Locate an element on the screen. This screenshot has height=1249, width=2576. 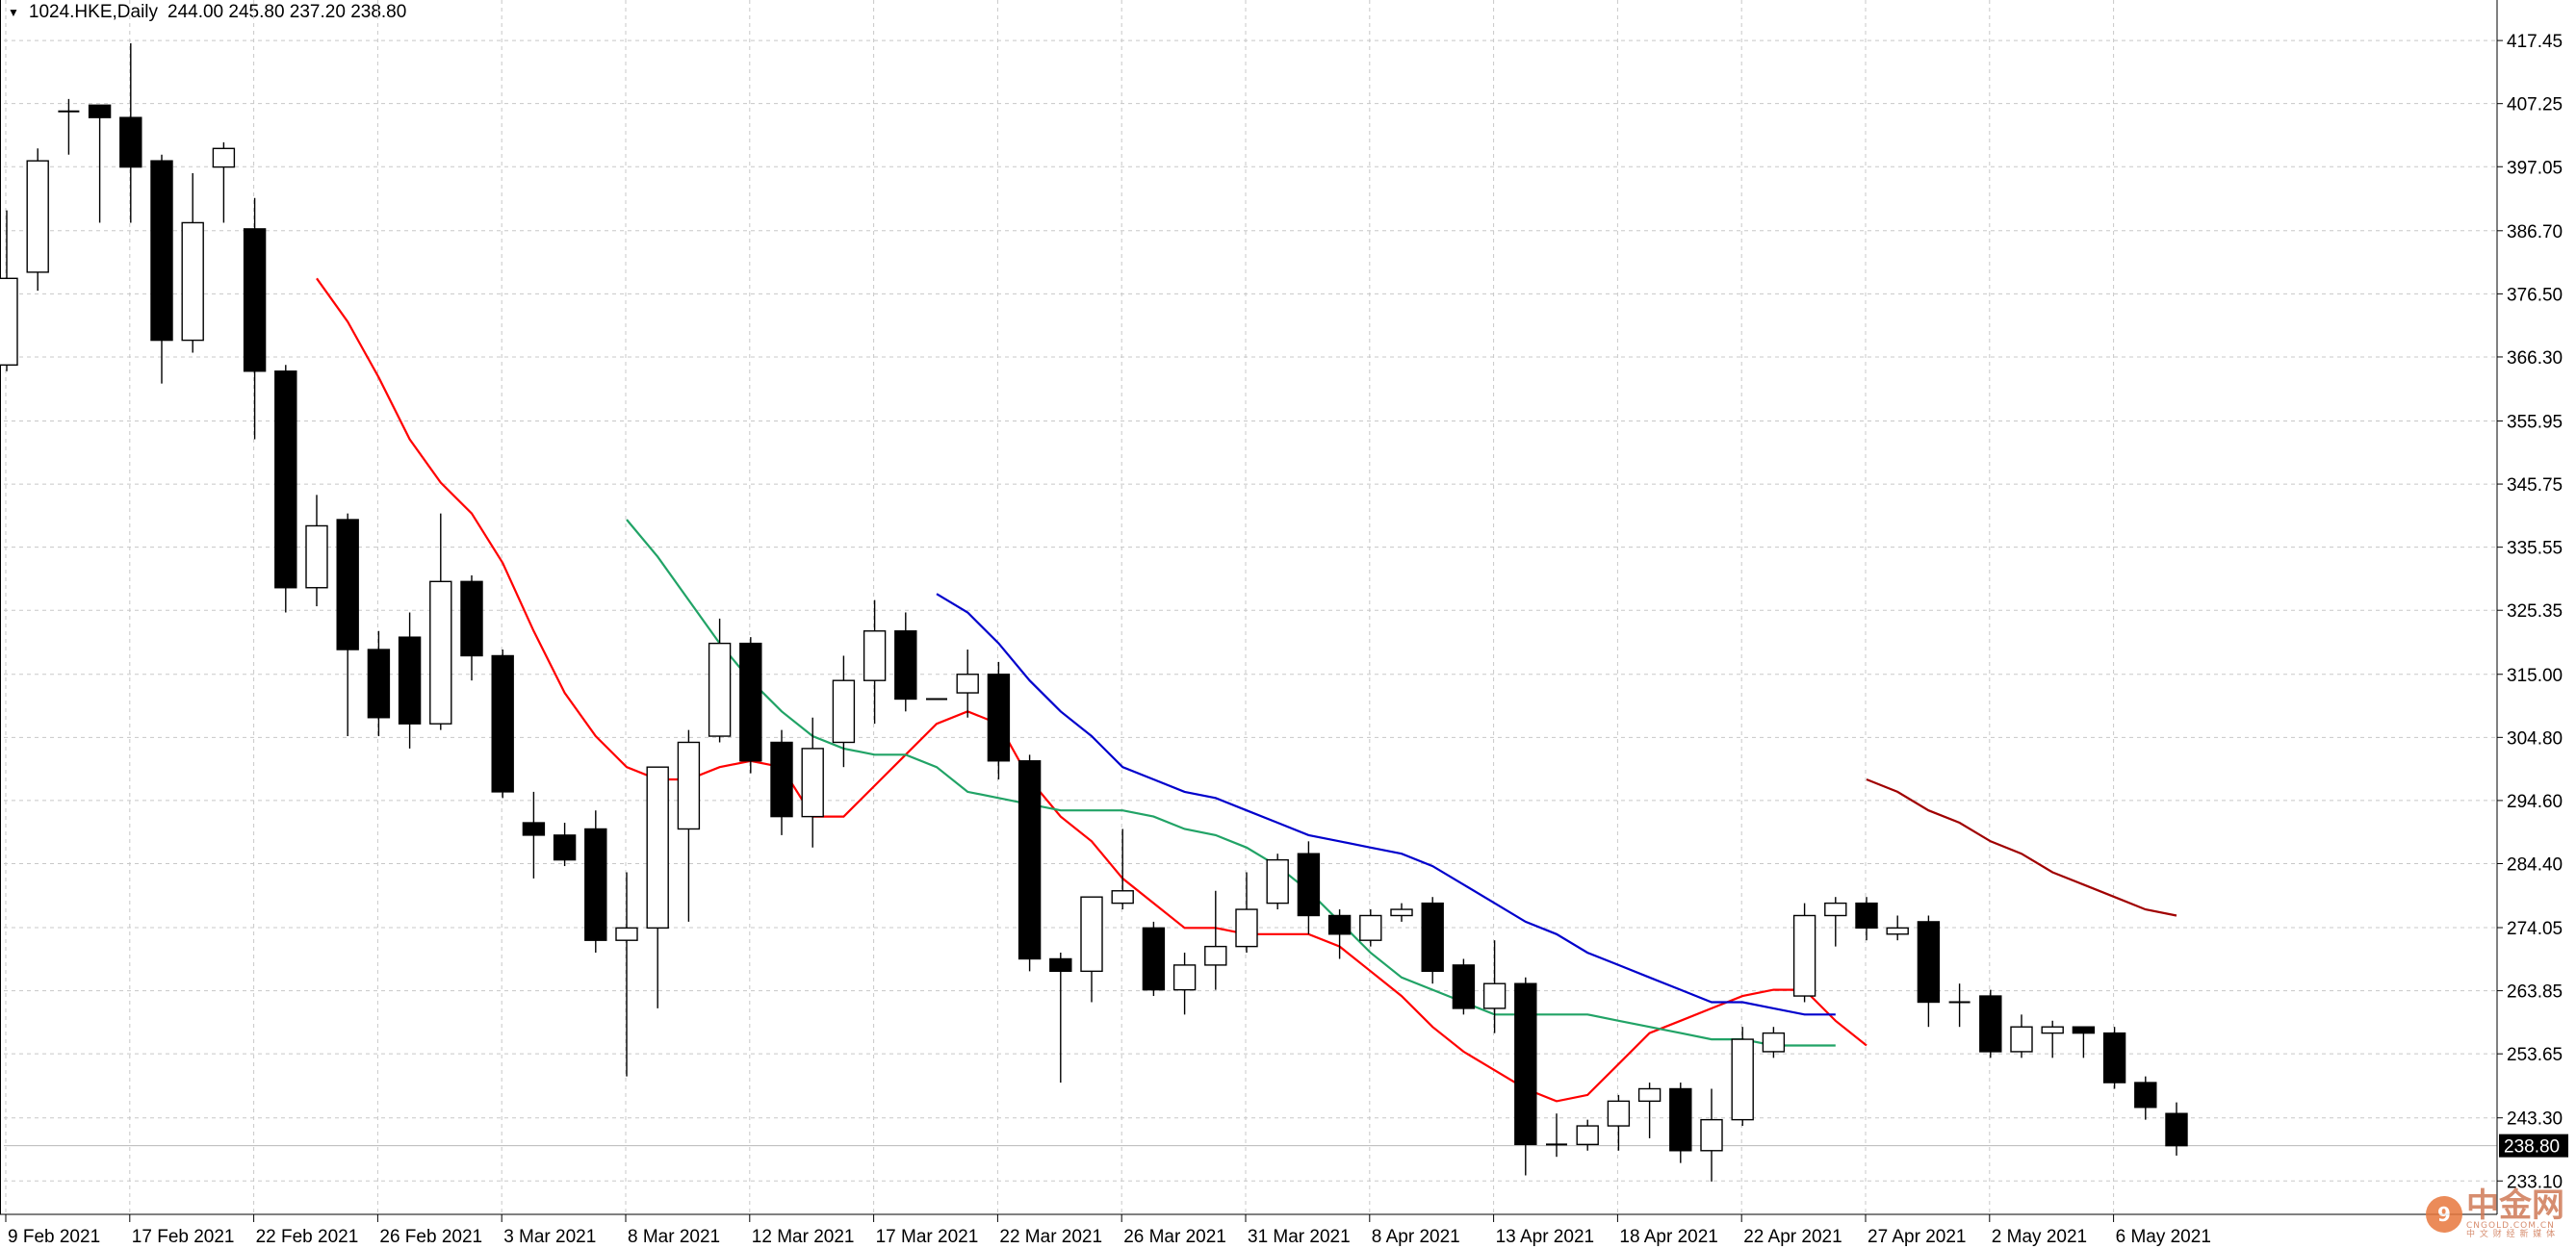
y-tick-label: 376.50 is located at coordinates (2535, 295).